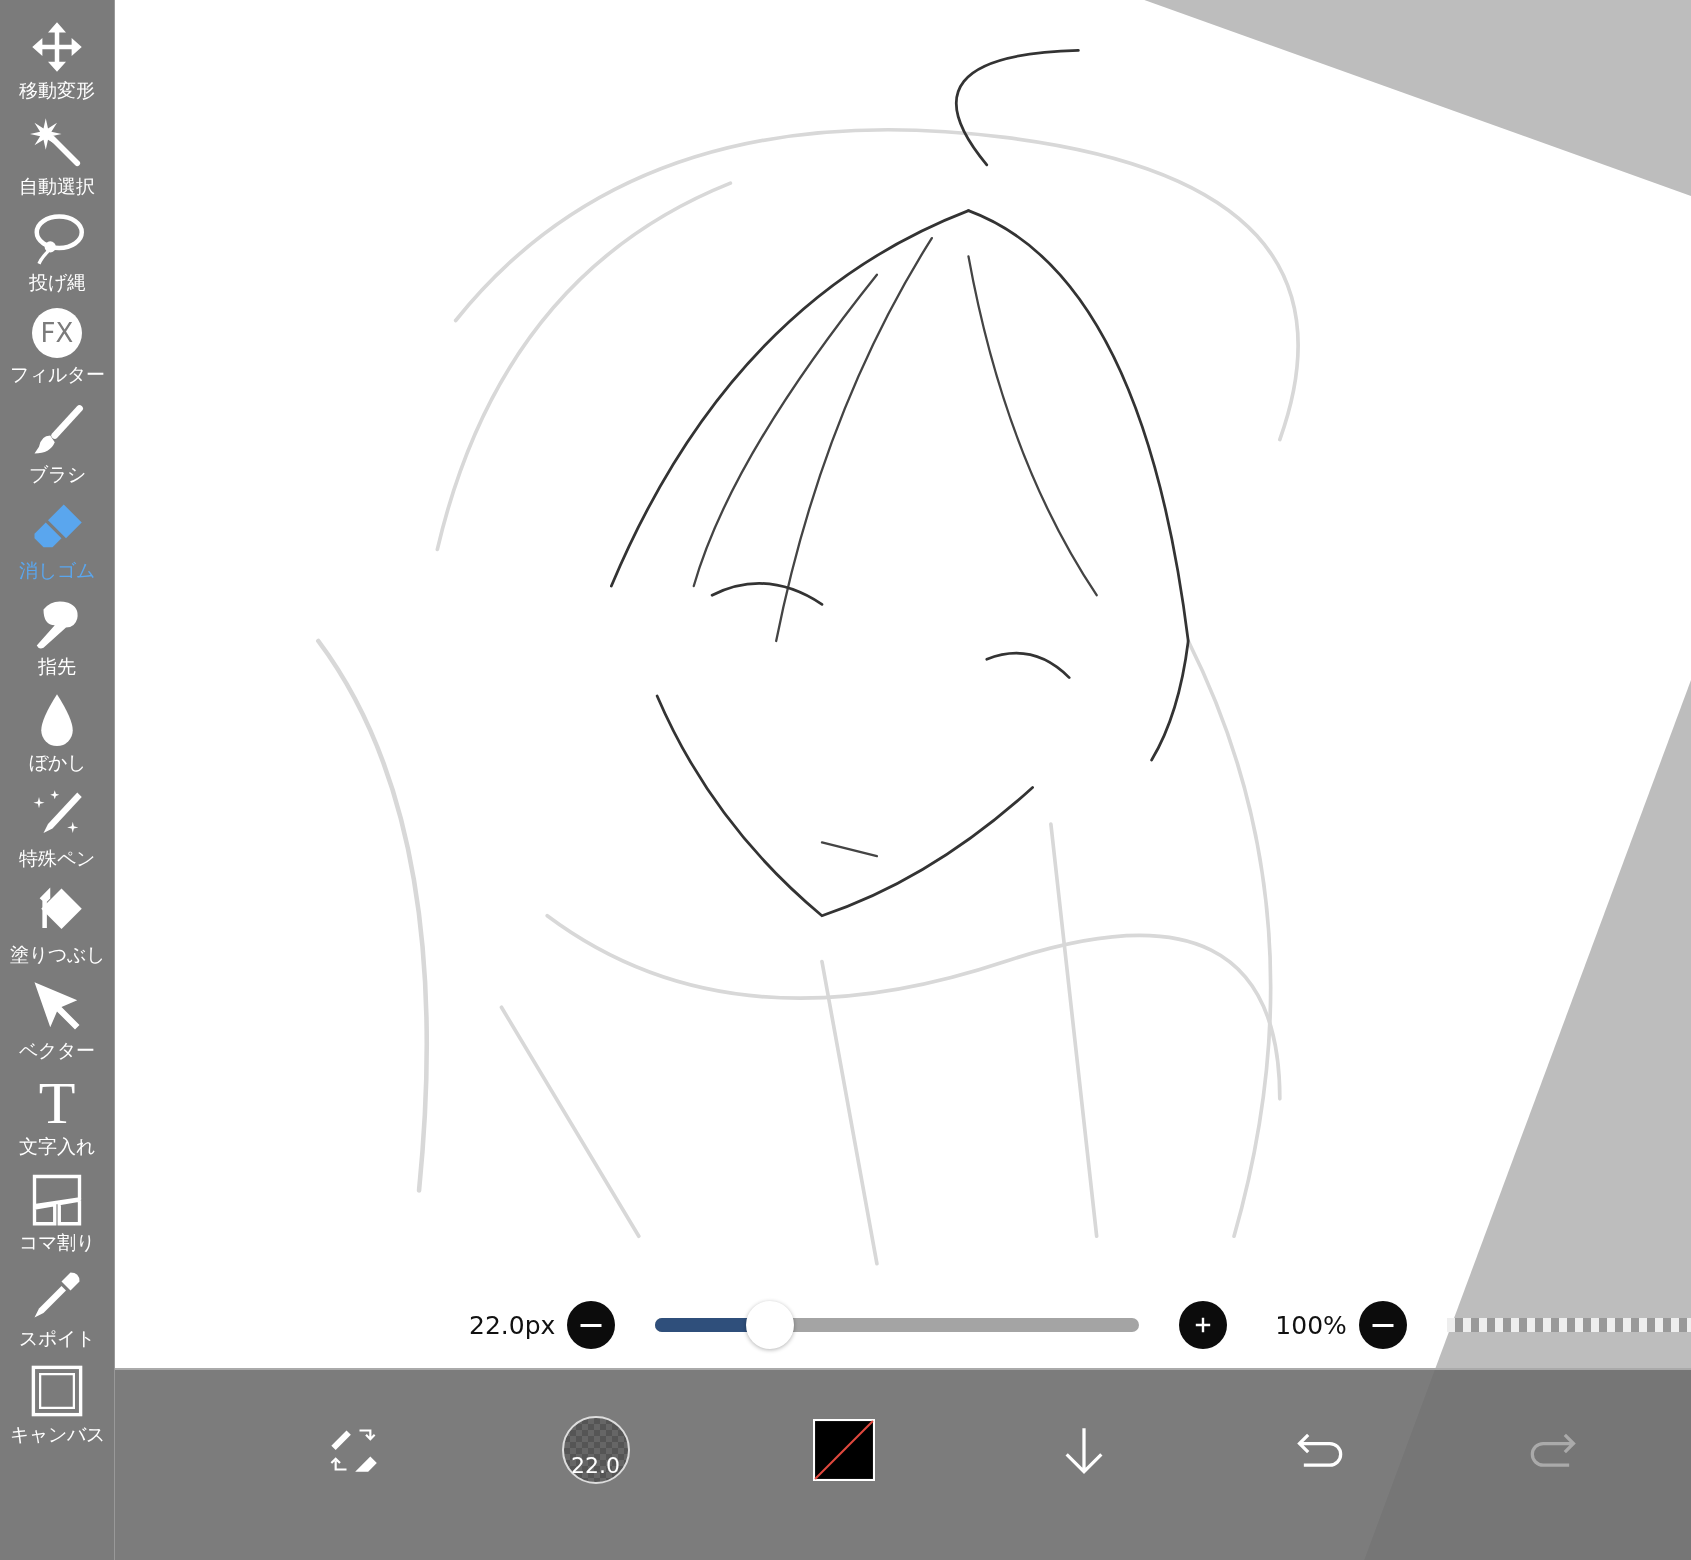 Image resolution: width=1691 pixels, height=1560 pixels. I want to click on tool-button: キャンバス, so click(57, 1412).